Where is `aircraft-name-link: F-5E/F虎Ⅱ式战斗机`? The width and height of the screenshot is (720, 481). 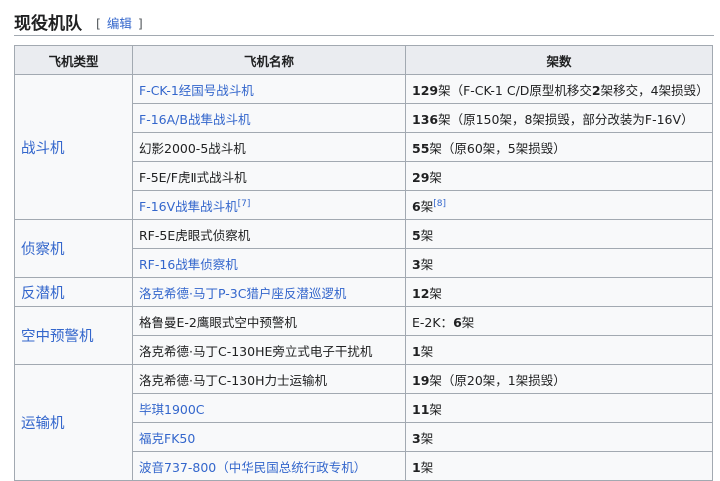
aircraft-name-link: F-5E/F虎Ⅱ式战斗机 is located at coordinates (193, 177).